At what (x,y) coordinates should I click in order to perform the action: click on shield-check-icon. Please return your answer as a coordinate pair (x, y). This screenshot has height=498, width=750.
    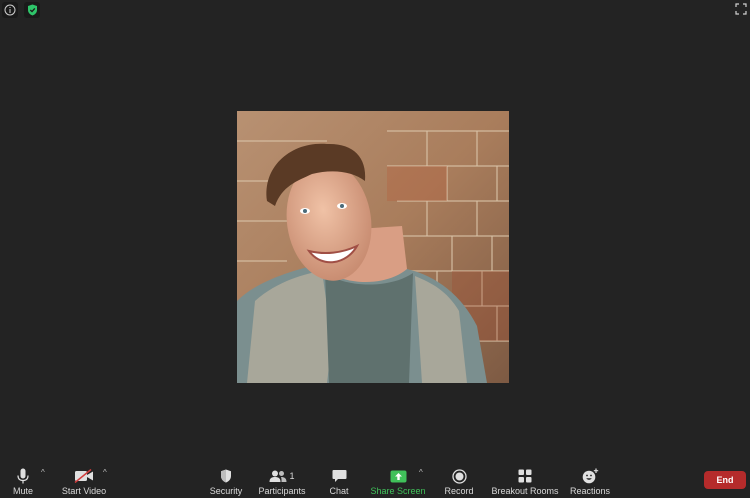
    Looking at the image, I should click on (32, 10).